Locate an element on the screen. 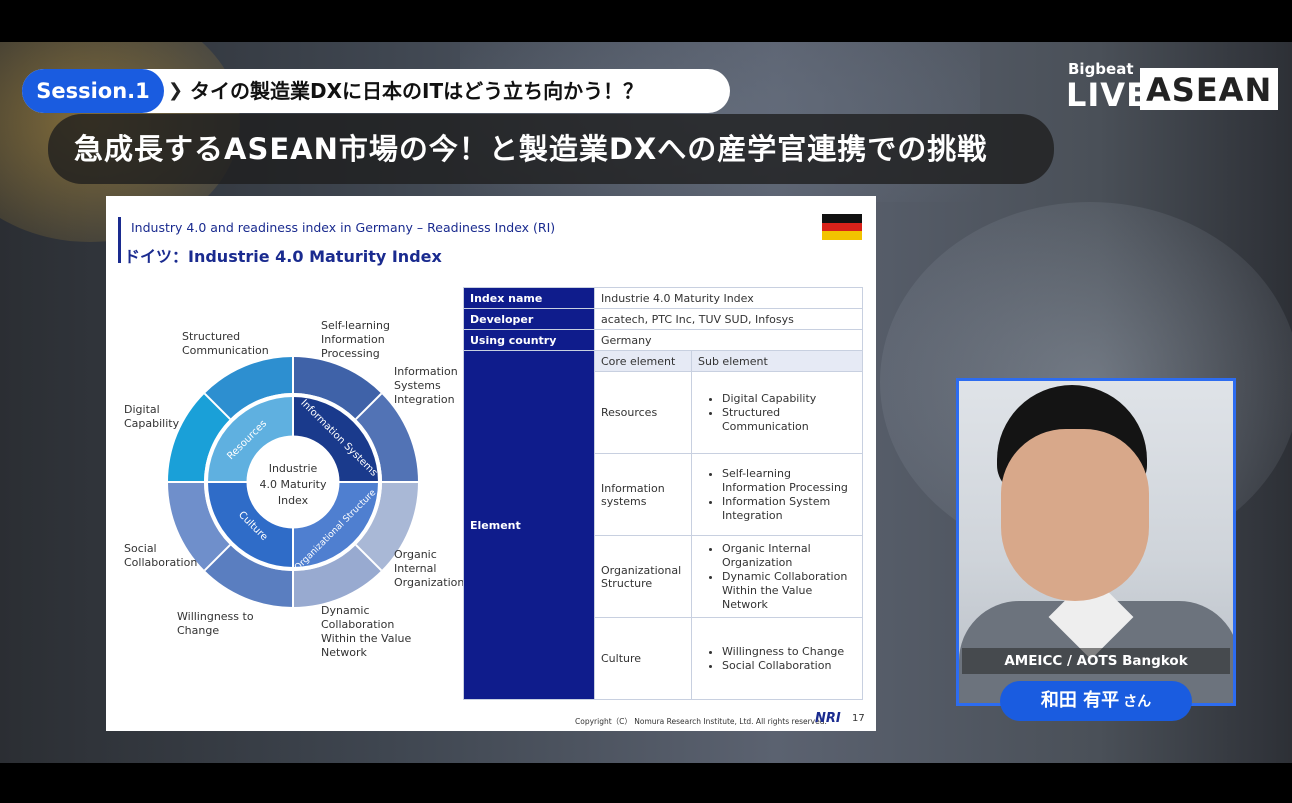 The height and width of the screenshot is (803, 1292). letterbox-bottom is located at coordinates (646, 783).